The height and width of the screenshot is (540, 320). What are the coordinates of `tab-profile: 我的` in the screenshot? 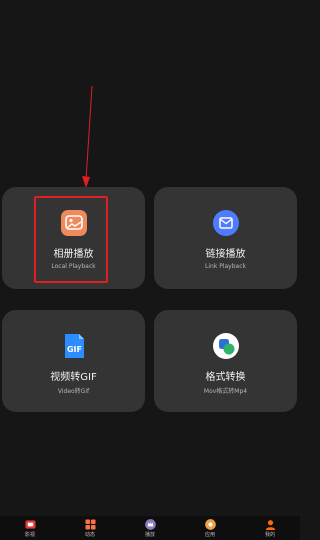 It's located at (270, 528).